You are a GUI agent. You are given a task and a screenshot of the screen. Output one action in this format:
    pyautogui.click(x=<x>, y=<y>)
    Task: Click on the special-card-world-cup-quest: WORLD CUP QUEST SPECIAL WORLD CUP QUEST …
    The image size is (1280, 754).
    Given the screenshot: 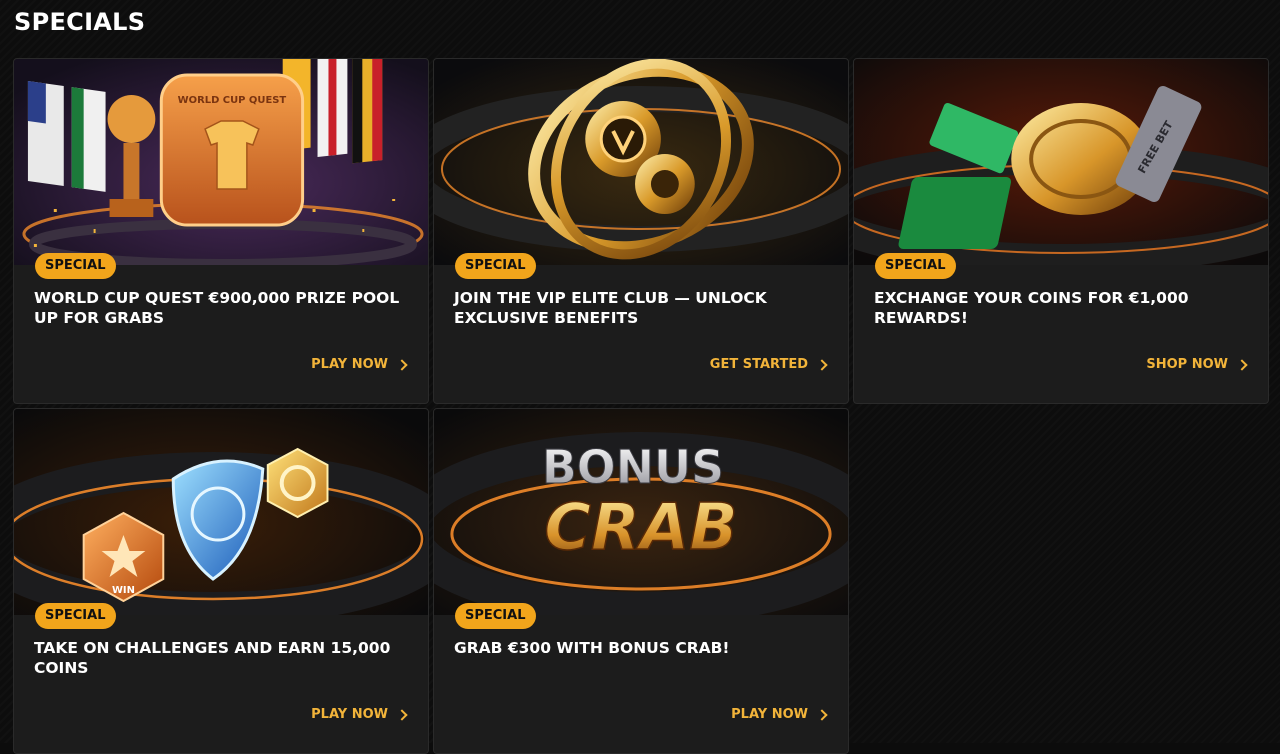 What is the action you would take?
    pyautogui.click(x=221, y=231)
    